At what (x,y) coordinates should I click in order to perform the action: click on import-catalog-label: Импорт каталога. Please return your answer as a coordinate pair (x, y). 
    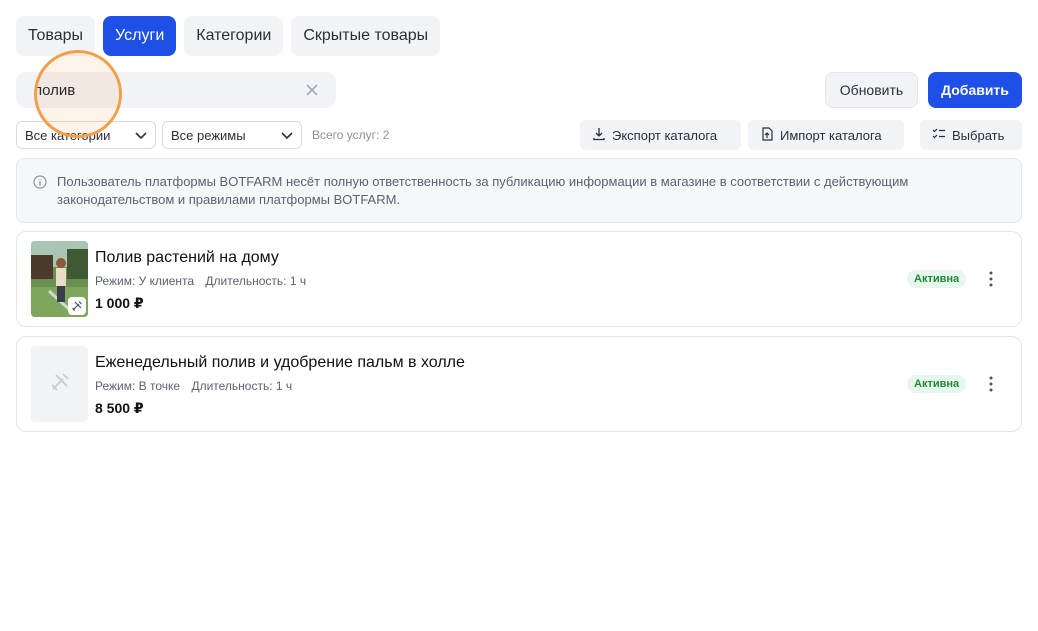
    Looking at the image, I should click on (831, 135).